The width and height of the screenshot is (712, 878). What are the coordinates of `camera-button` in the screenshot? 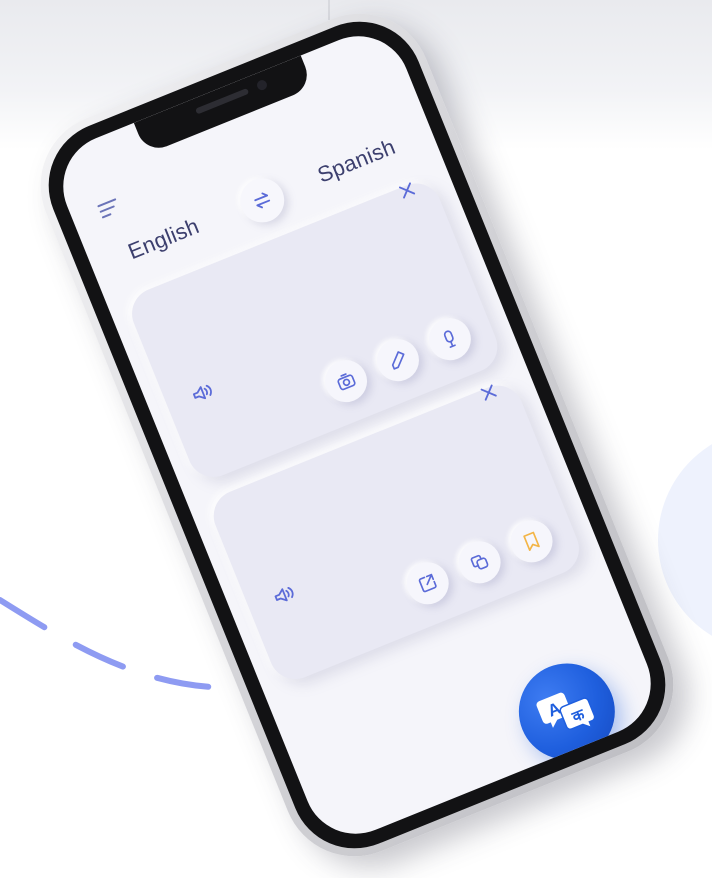 It's located at (346, 381).